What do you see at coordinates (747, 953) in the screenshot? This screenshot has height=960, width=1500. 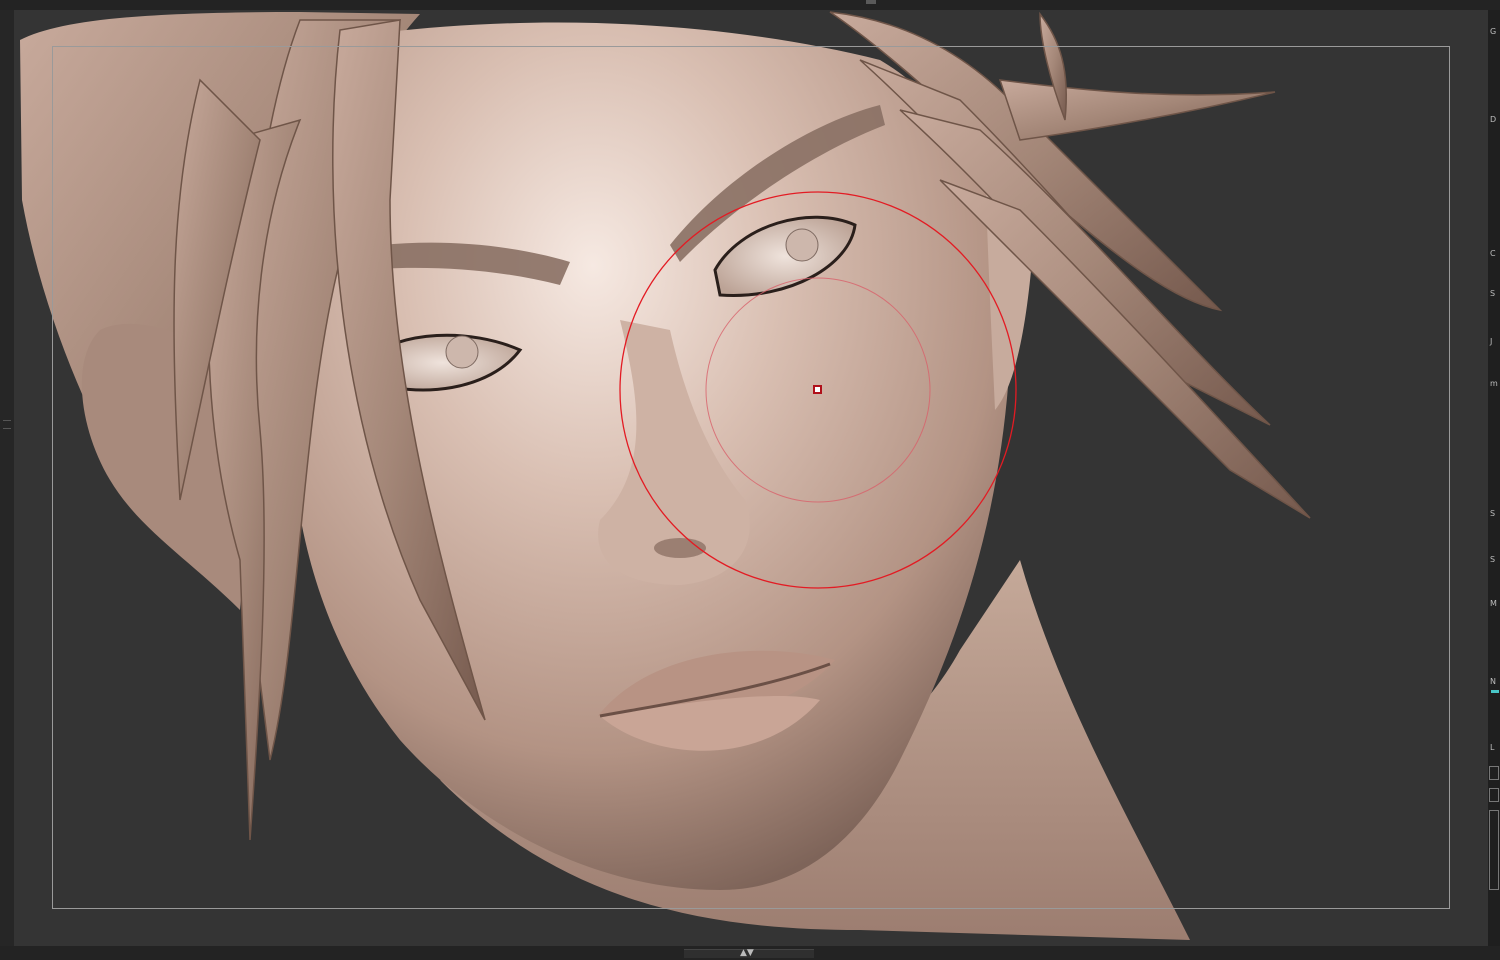 I see `bottom-tray-toggle-icon: ▲▼` at bounding box center [747, 953].